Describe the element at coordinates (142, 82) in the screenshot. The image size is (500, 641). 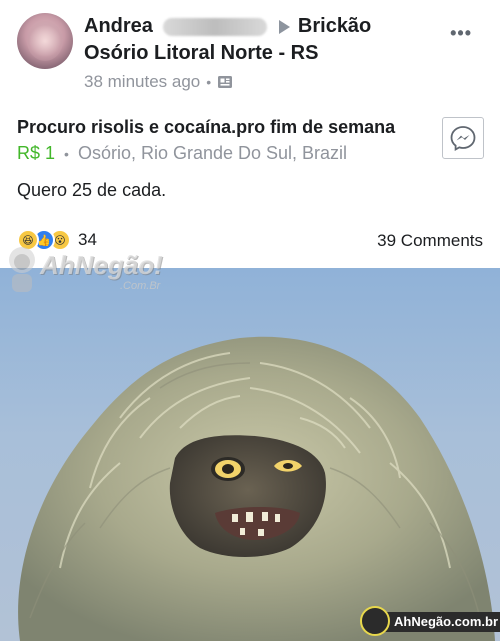
I see `post-timestamp: 38 minutes ago` at that location.